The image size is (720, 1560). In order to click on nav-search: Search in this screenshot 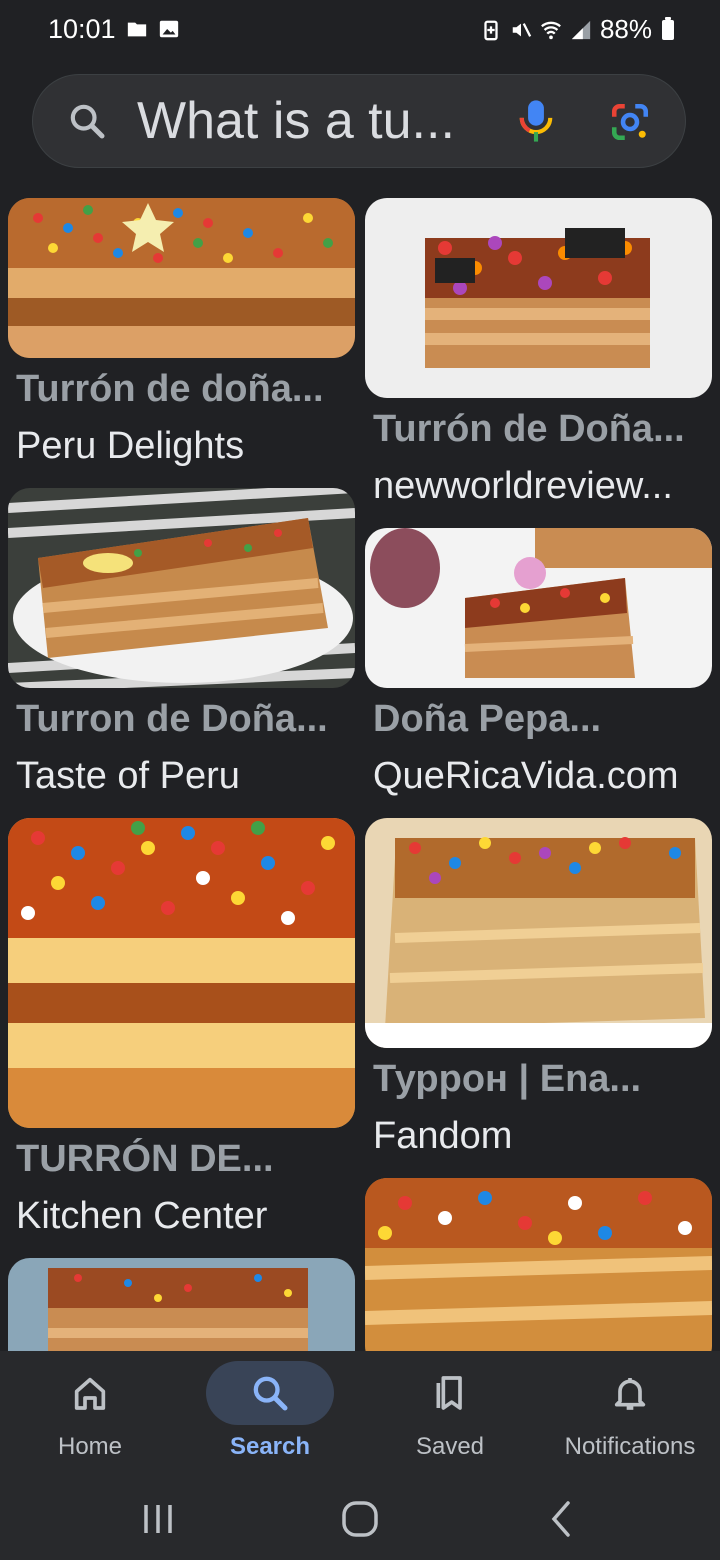, I will do `click(270, 1416)`.